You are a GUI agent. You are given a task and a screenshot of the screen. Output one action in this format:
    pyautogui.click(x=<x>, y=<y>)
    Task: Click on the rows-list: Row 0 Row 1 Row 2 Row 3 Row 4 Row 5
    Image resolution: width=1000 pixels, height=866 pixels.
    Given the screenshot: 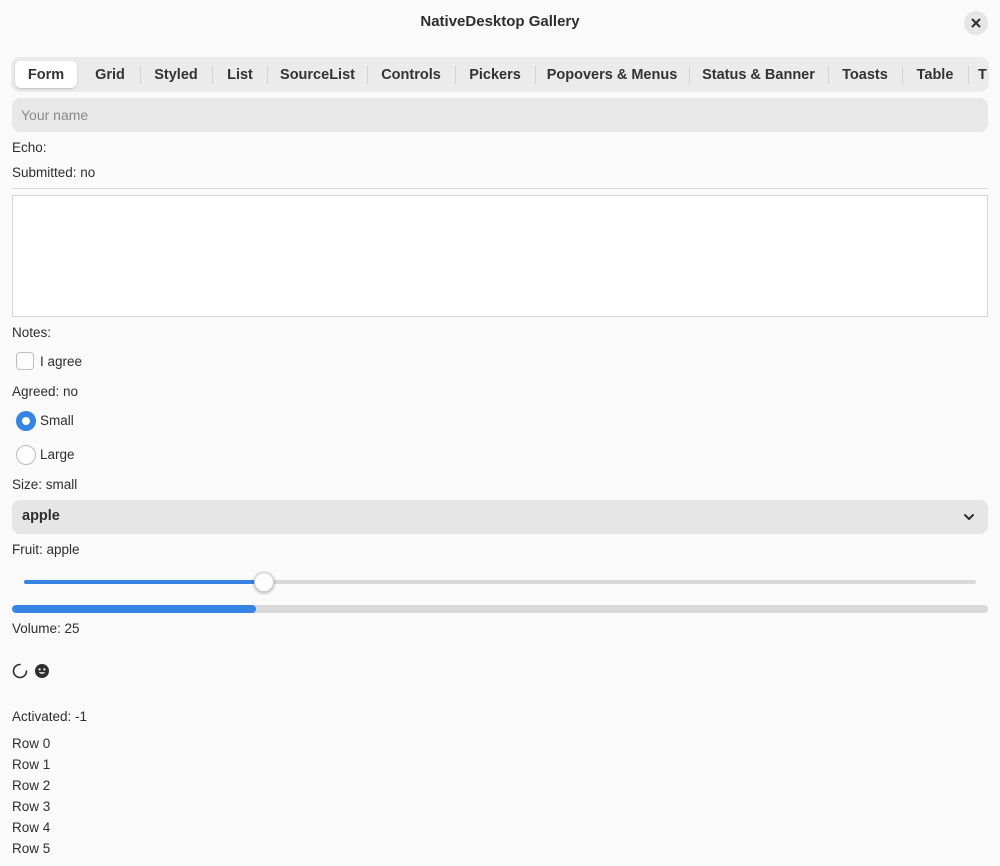 What is the action you would take?
    pyautogui.click(x=31, y=798)
    